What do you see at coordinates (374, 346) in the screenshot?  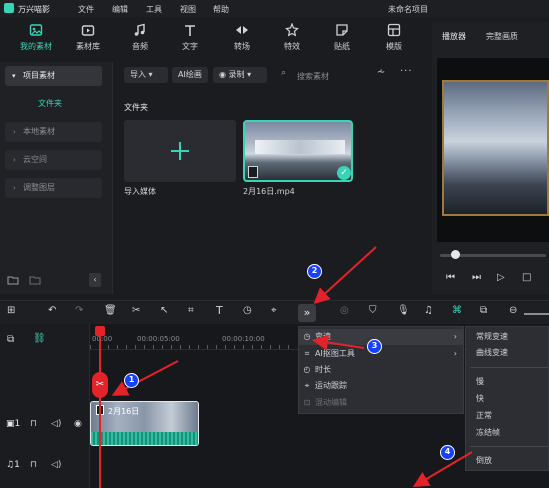 I see `step-badge-3: 3` at bounding box center [374, 346].